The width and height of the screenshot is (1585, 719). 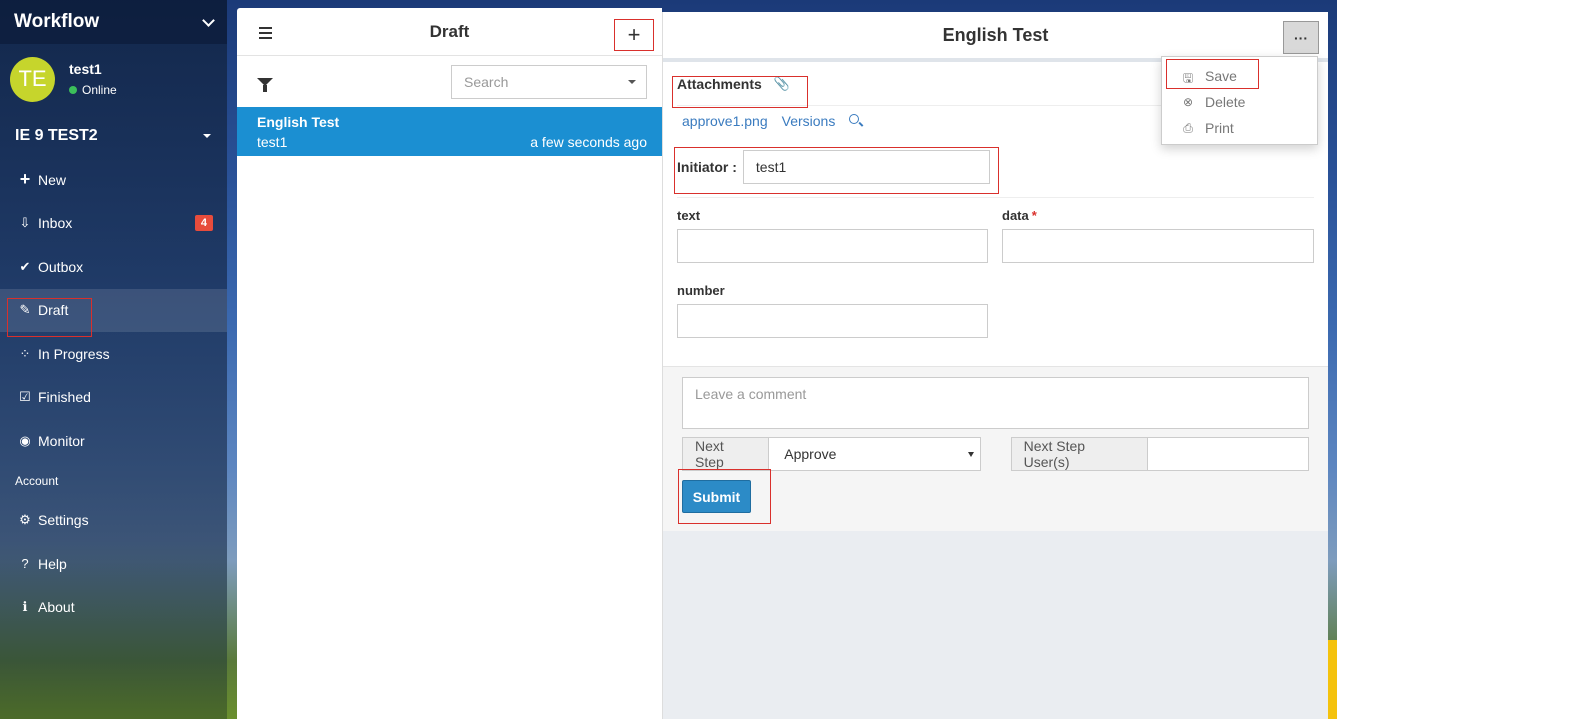 What do you see at coordinates (1227, 454) in the screenshot?
I see `next-step-users-input` at bounding box center [1227, 454].